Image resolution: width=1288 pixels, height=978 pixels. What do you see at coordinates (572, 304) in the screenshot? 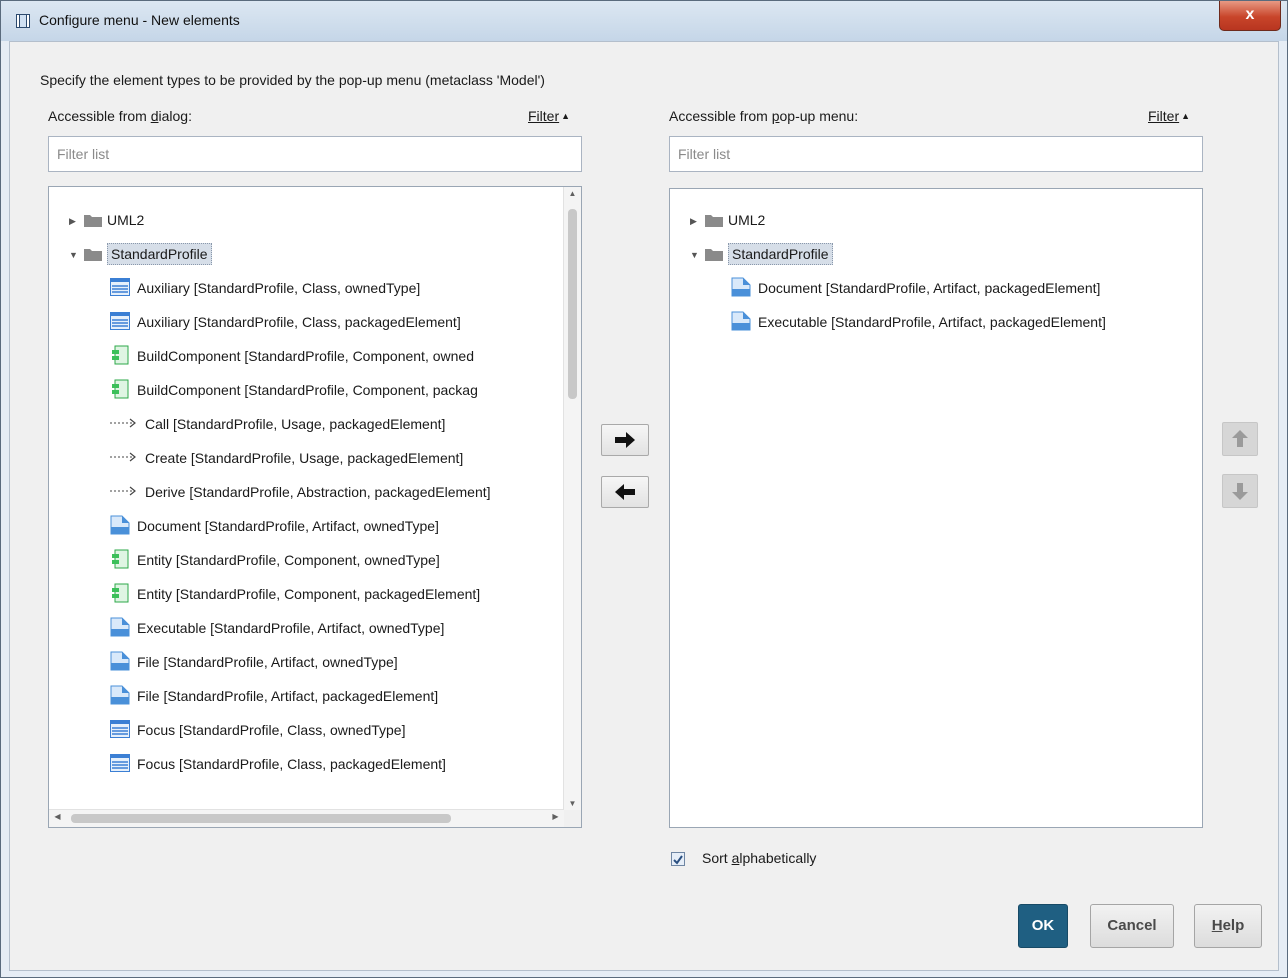
I see `left-vscroll-thumb` at bounding box center [572, 304].